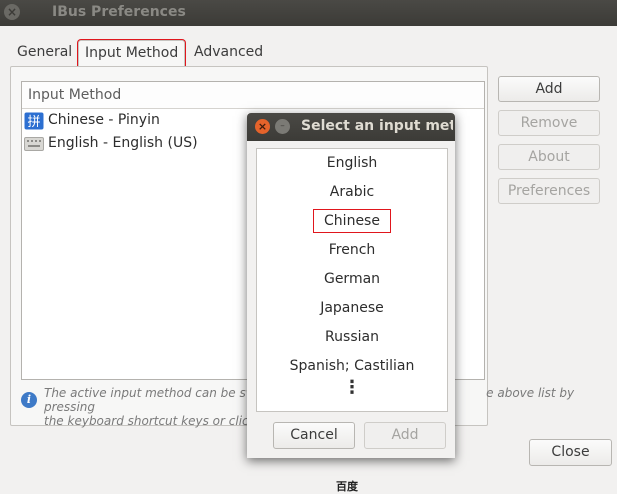  I want to click on language-item-english: English, so click(352, 163).